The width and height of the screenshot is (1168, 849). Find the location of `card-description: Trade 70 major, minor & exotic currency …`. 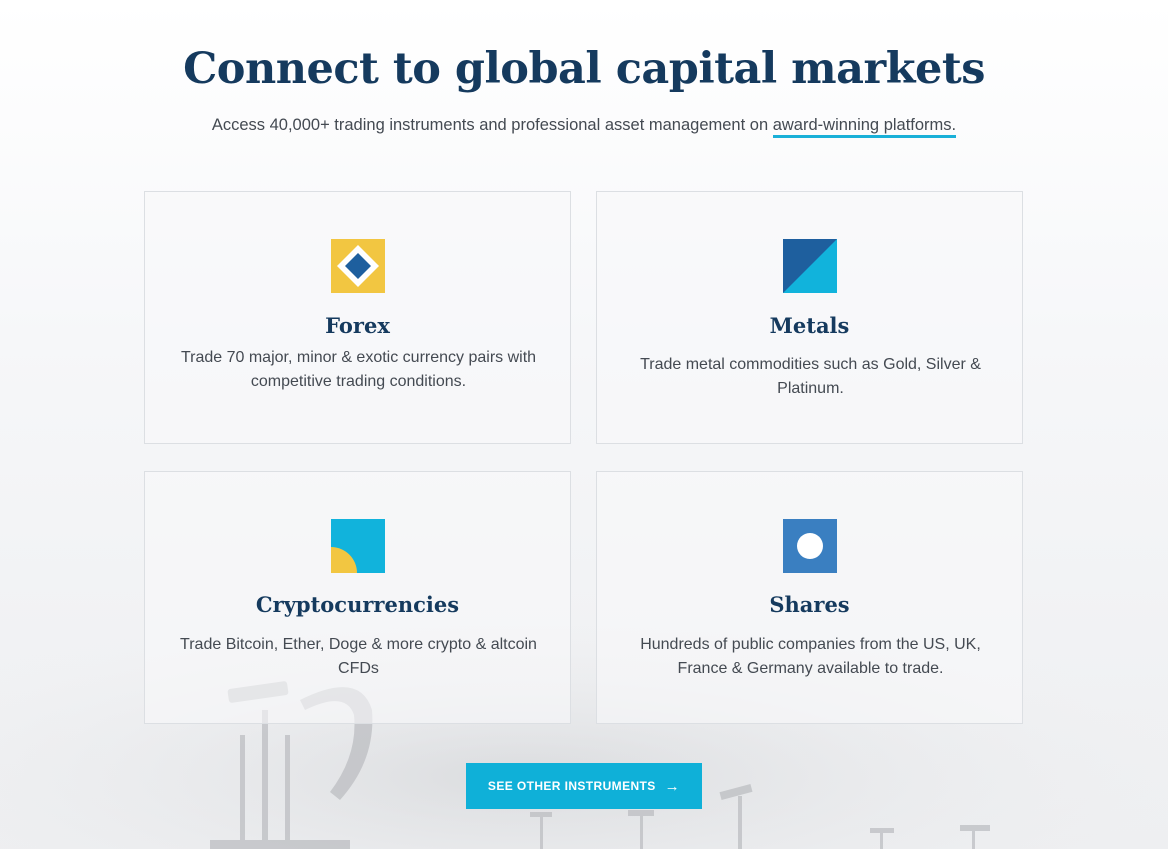

card-description: Trade 70 major, minor & exotic currency … is located at coordinates (358, 369).